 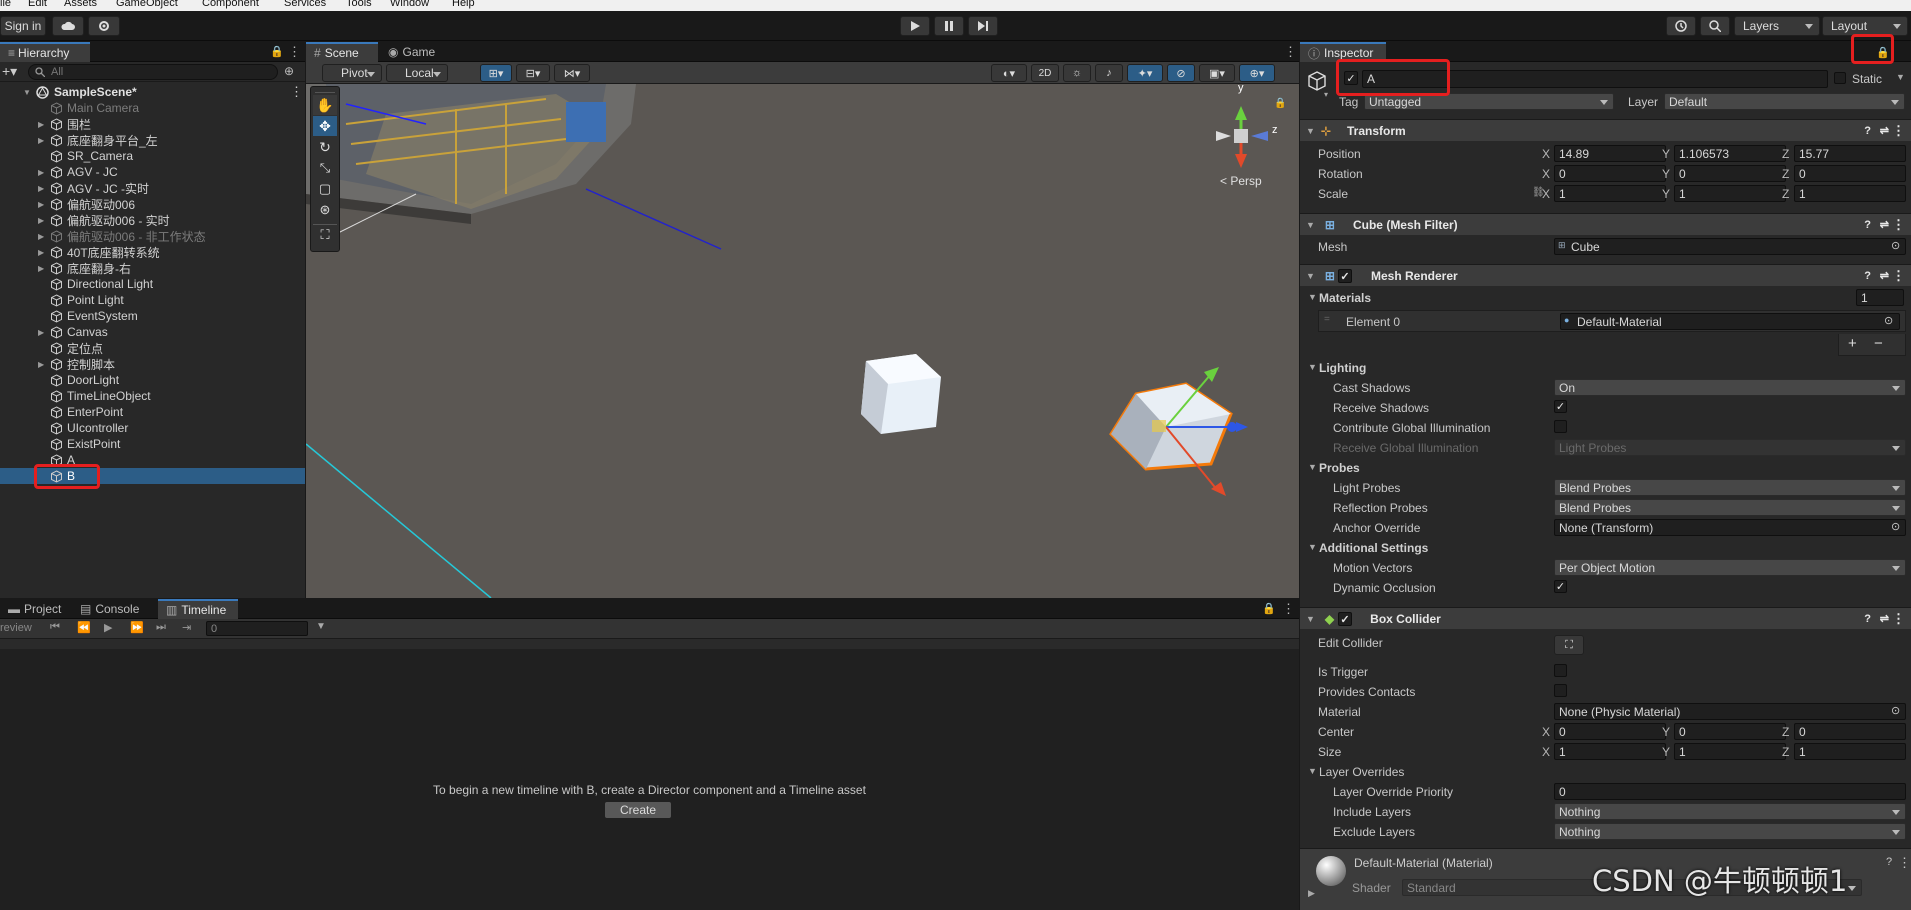 I want to click on size-z-field: 1, so click(x=1850, y=751).